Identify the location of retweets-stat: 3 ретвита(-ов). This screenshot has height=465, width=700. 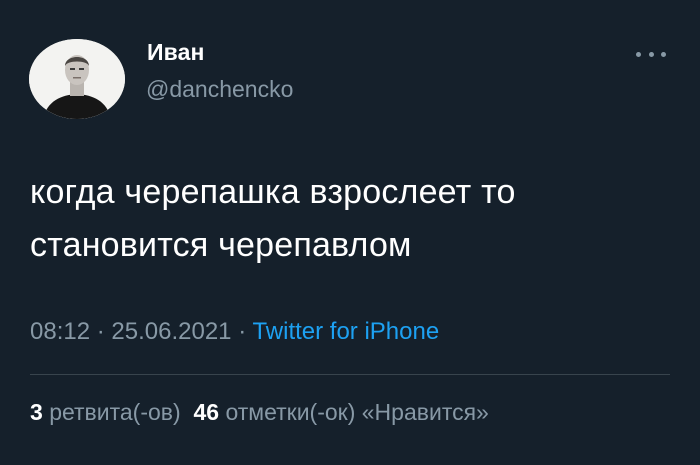
(105, 412).